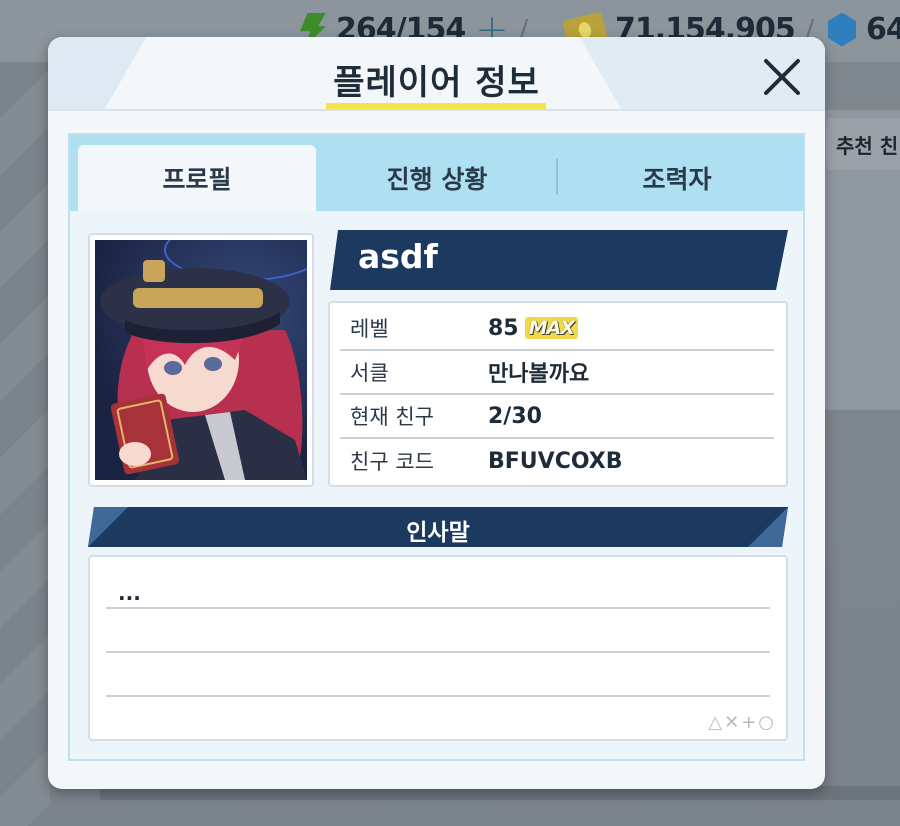  What do you see at coordinates (398, 256) in the screenshot?
I see `player-name: asdf` at bounding box center [398, 256].